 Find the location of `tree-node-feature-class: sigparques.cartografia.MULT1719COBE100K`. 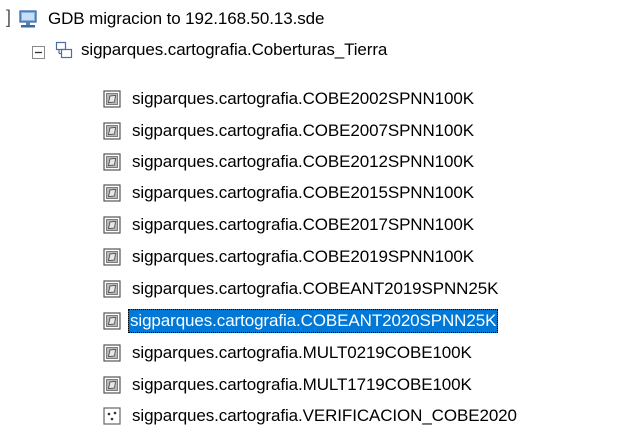

tree-node-feature-class: sigparques.cartografia.MULT1719COBE100K is located at coordinates (288, 385).